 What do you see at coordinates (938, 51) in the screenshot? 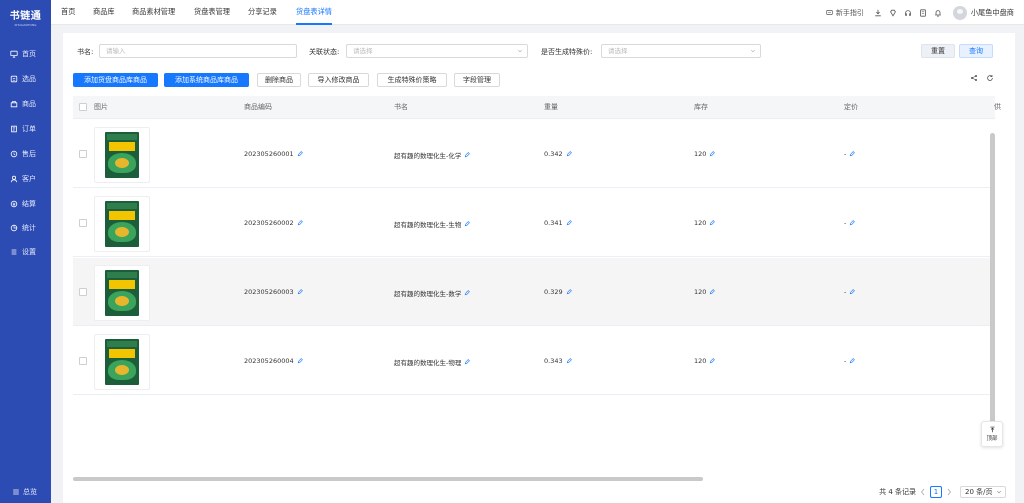
I see `reset-button: 重置` at bounding box center [938, 51].